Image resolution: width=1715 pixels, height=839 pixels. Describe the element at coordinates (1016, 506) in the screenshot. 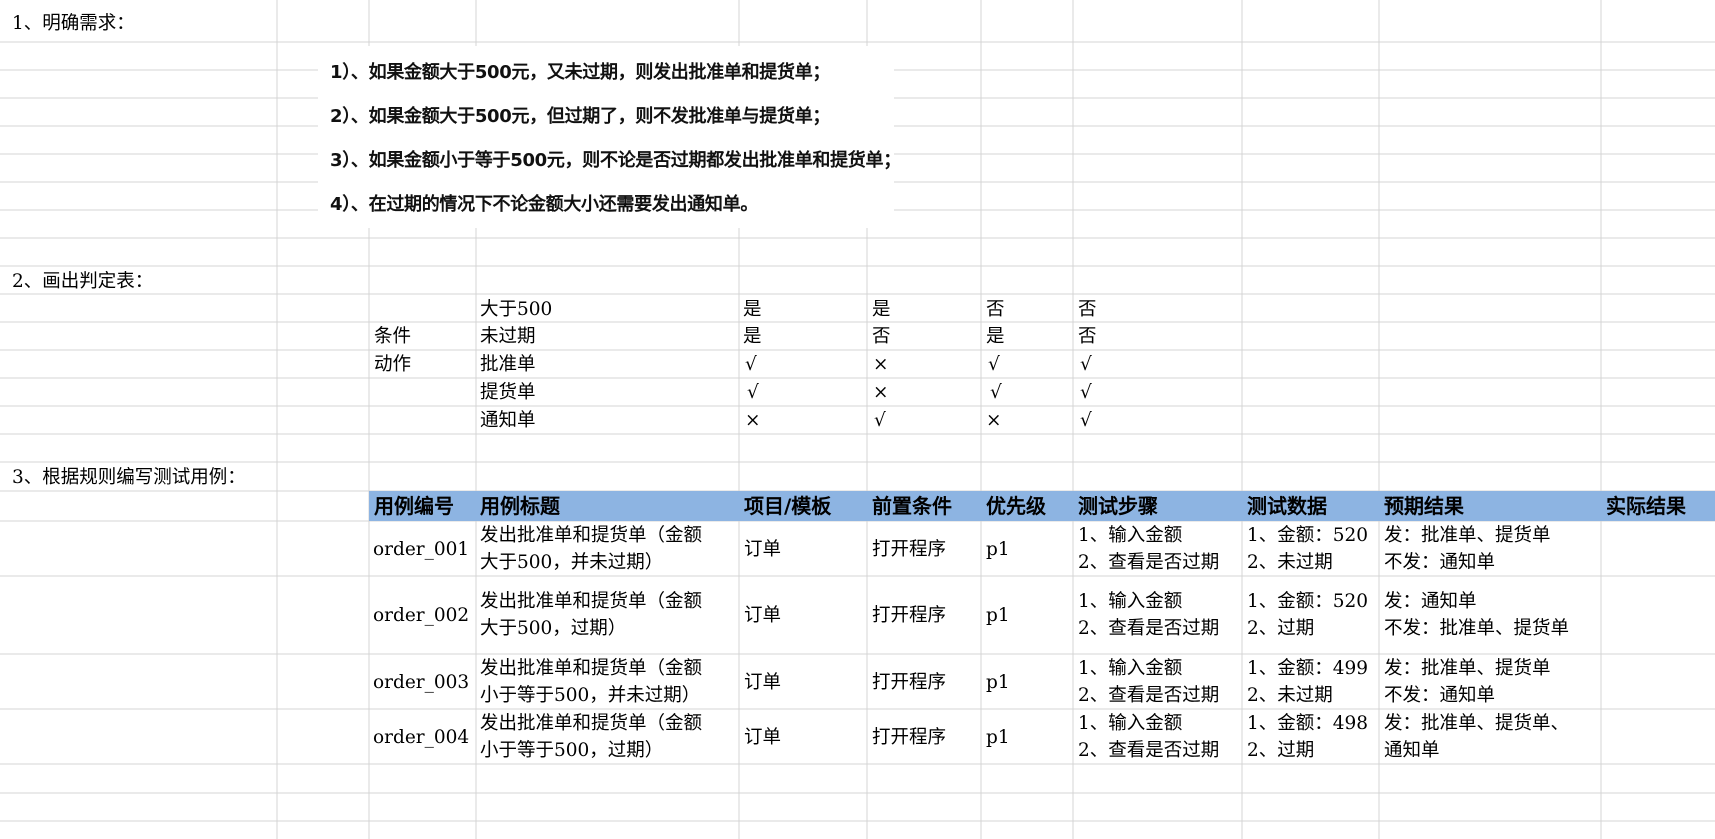

I see `column-header: 优先级` at that location.